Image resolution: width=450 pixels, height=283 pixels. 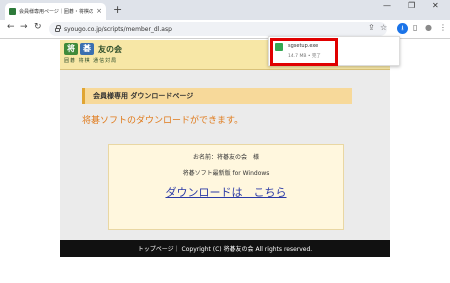 I want to click on new-tab-button: +, so click(x=117, y=9).